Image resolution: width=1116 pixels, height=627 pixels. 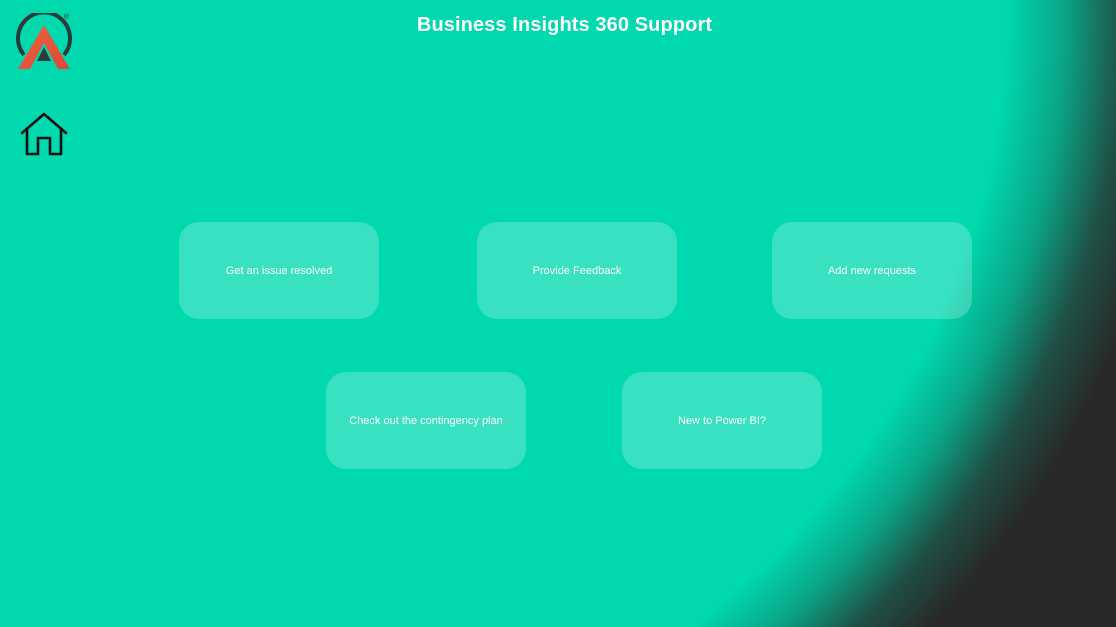 What do you see at coordinates (722, 420) in the screenshot?
I see `new-to-power-bi-button: New to Power BI?` at bounding box center [722, 420].